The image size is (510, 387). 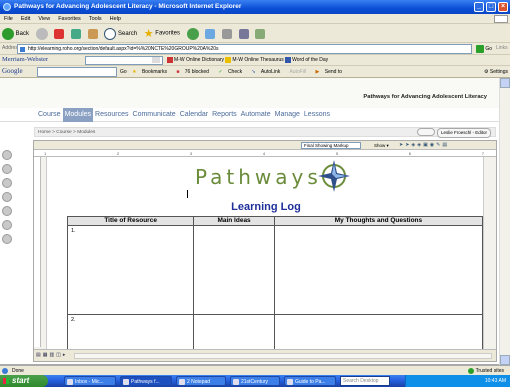 I want to click on breadcrumb: Home > Course > Modules, so click(x=66, y=133).